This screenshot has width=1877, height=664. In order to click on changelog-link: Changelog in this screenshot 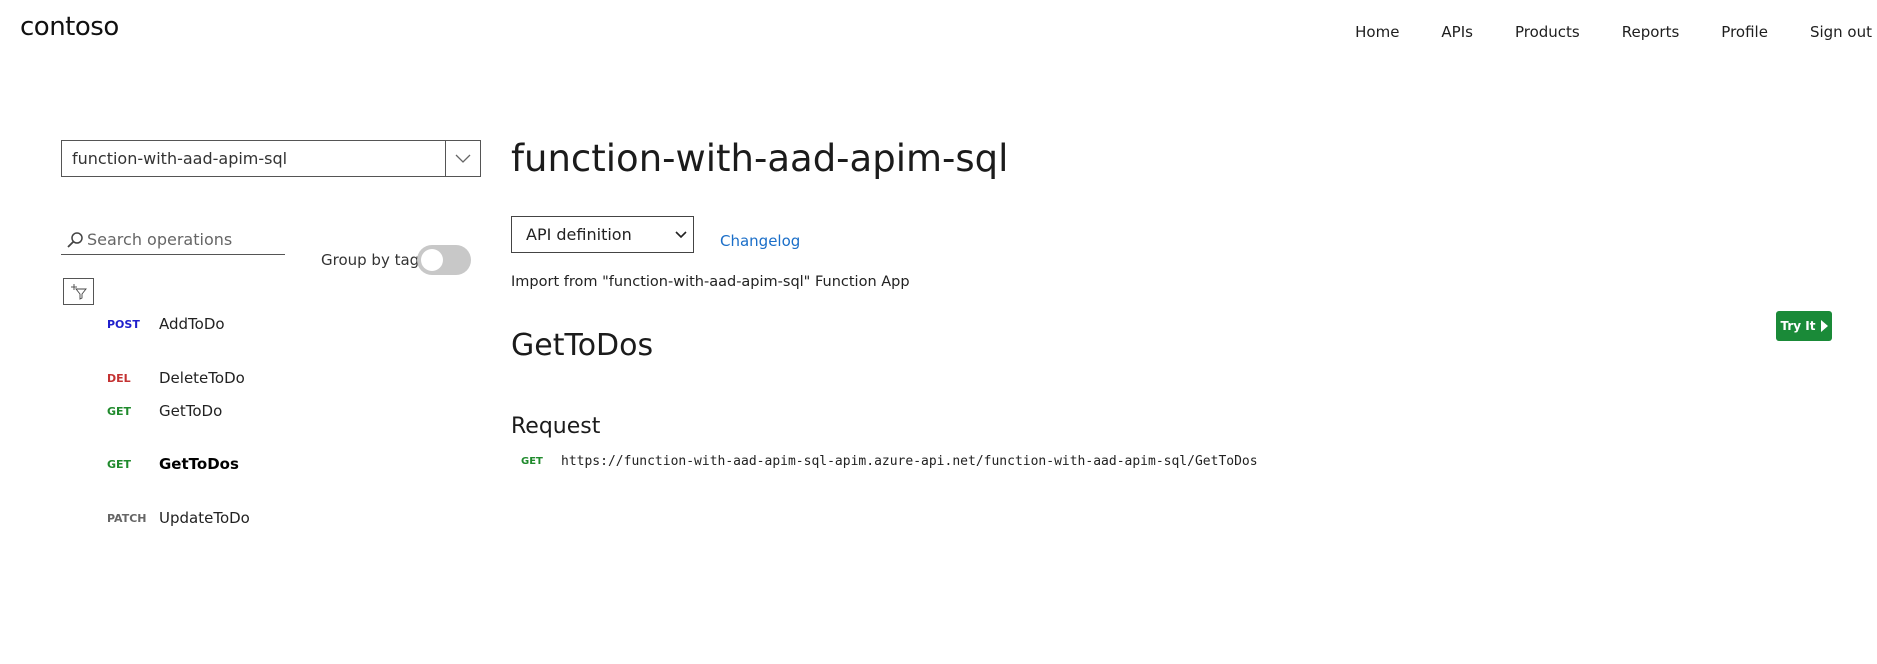, I will do `click(760, 241)`.